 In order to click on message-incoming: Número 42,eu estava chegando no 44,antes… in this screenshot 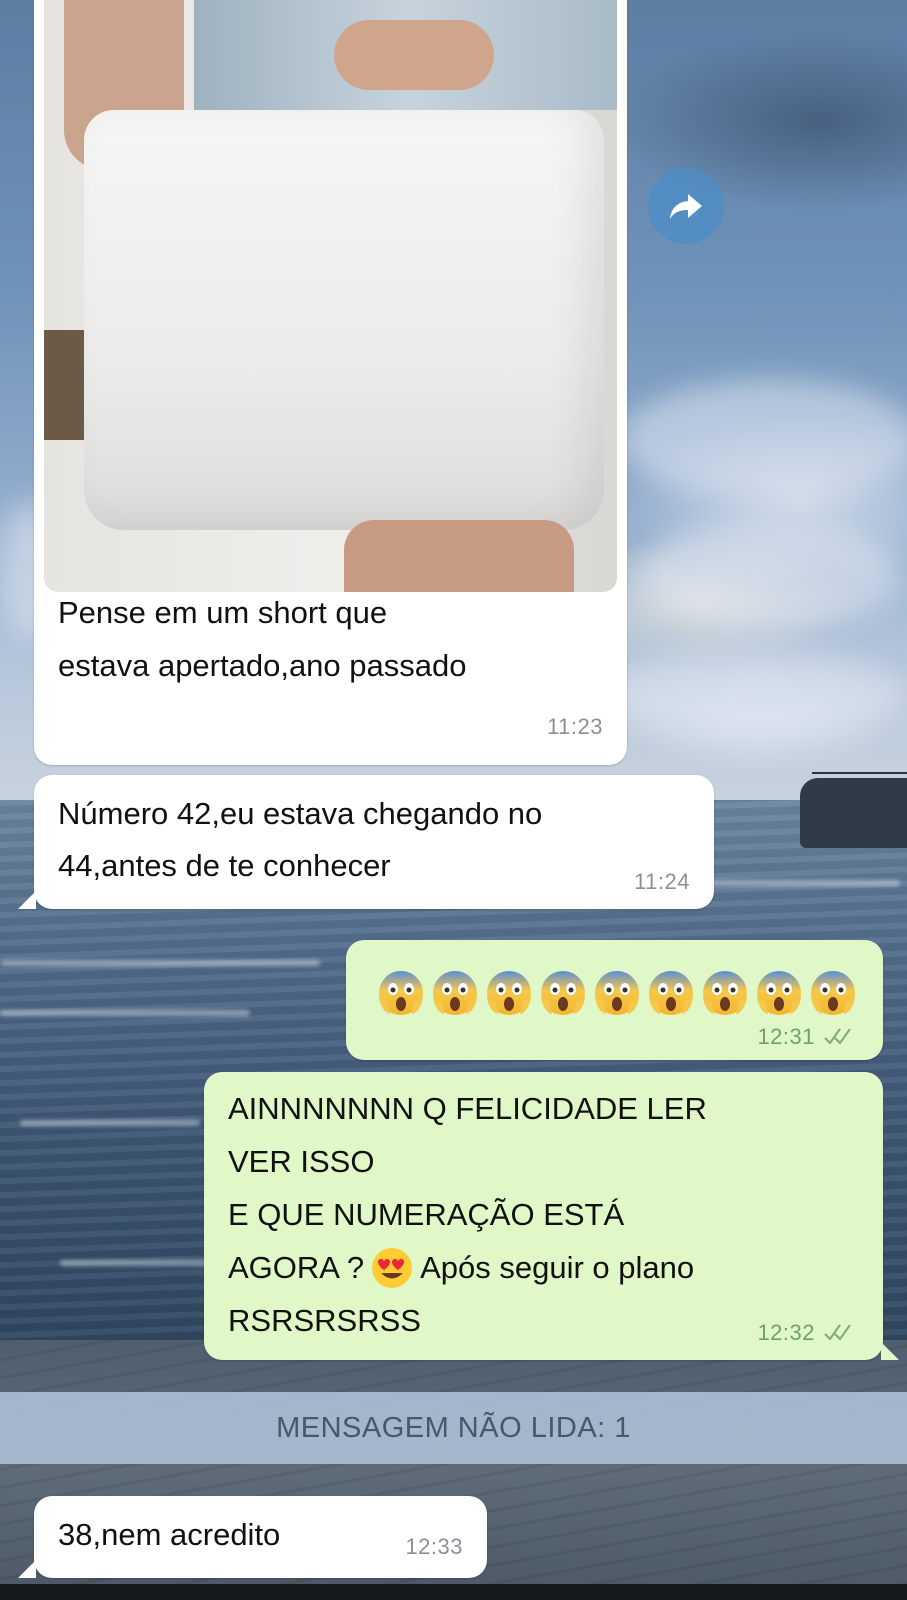, I will do `click(374, 842)`.